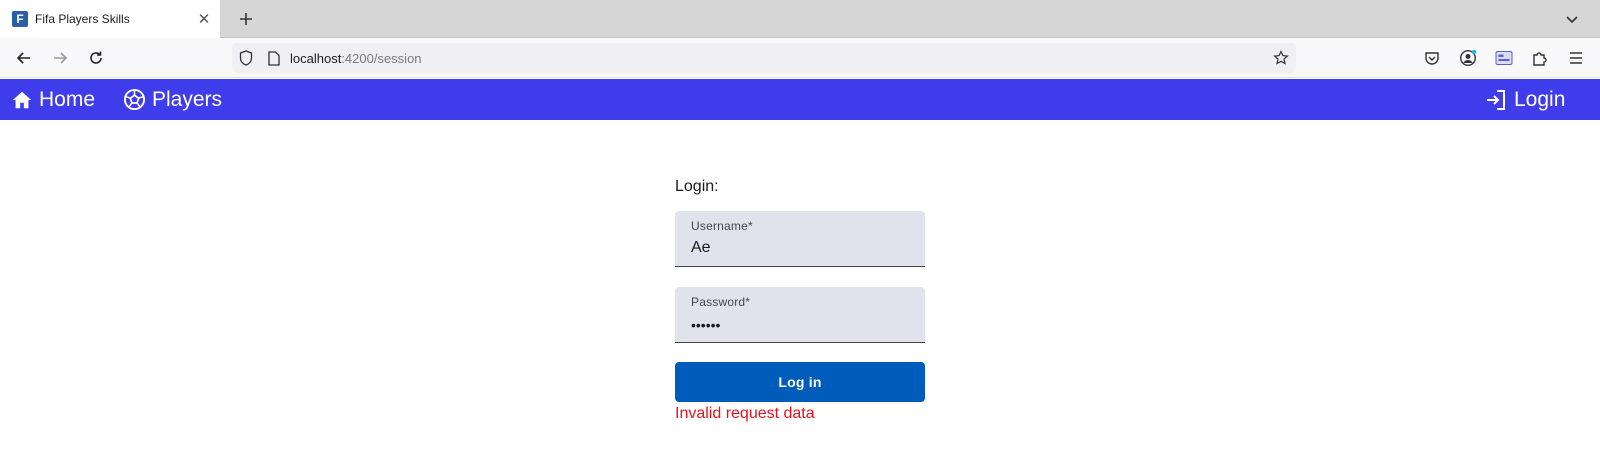 This screenshot has width=1600, height=458. I want to click on extensions-button, so click(1540, 58).